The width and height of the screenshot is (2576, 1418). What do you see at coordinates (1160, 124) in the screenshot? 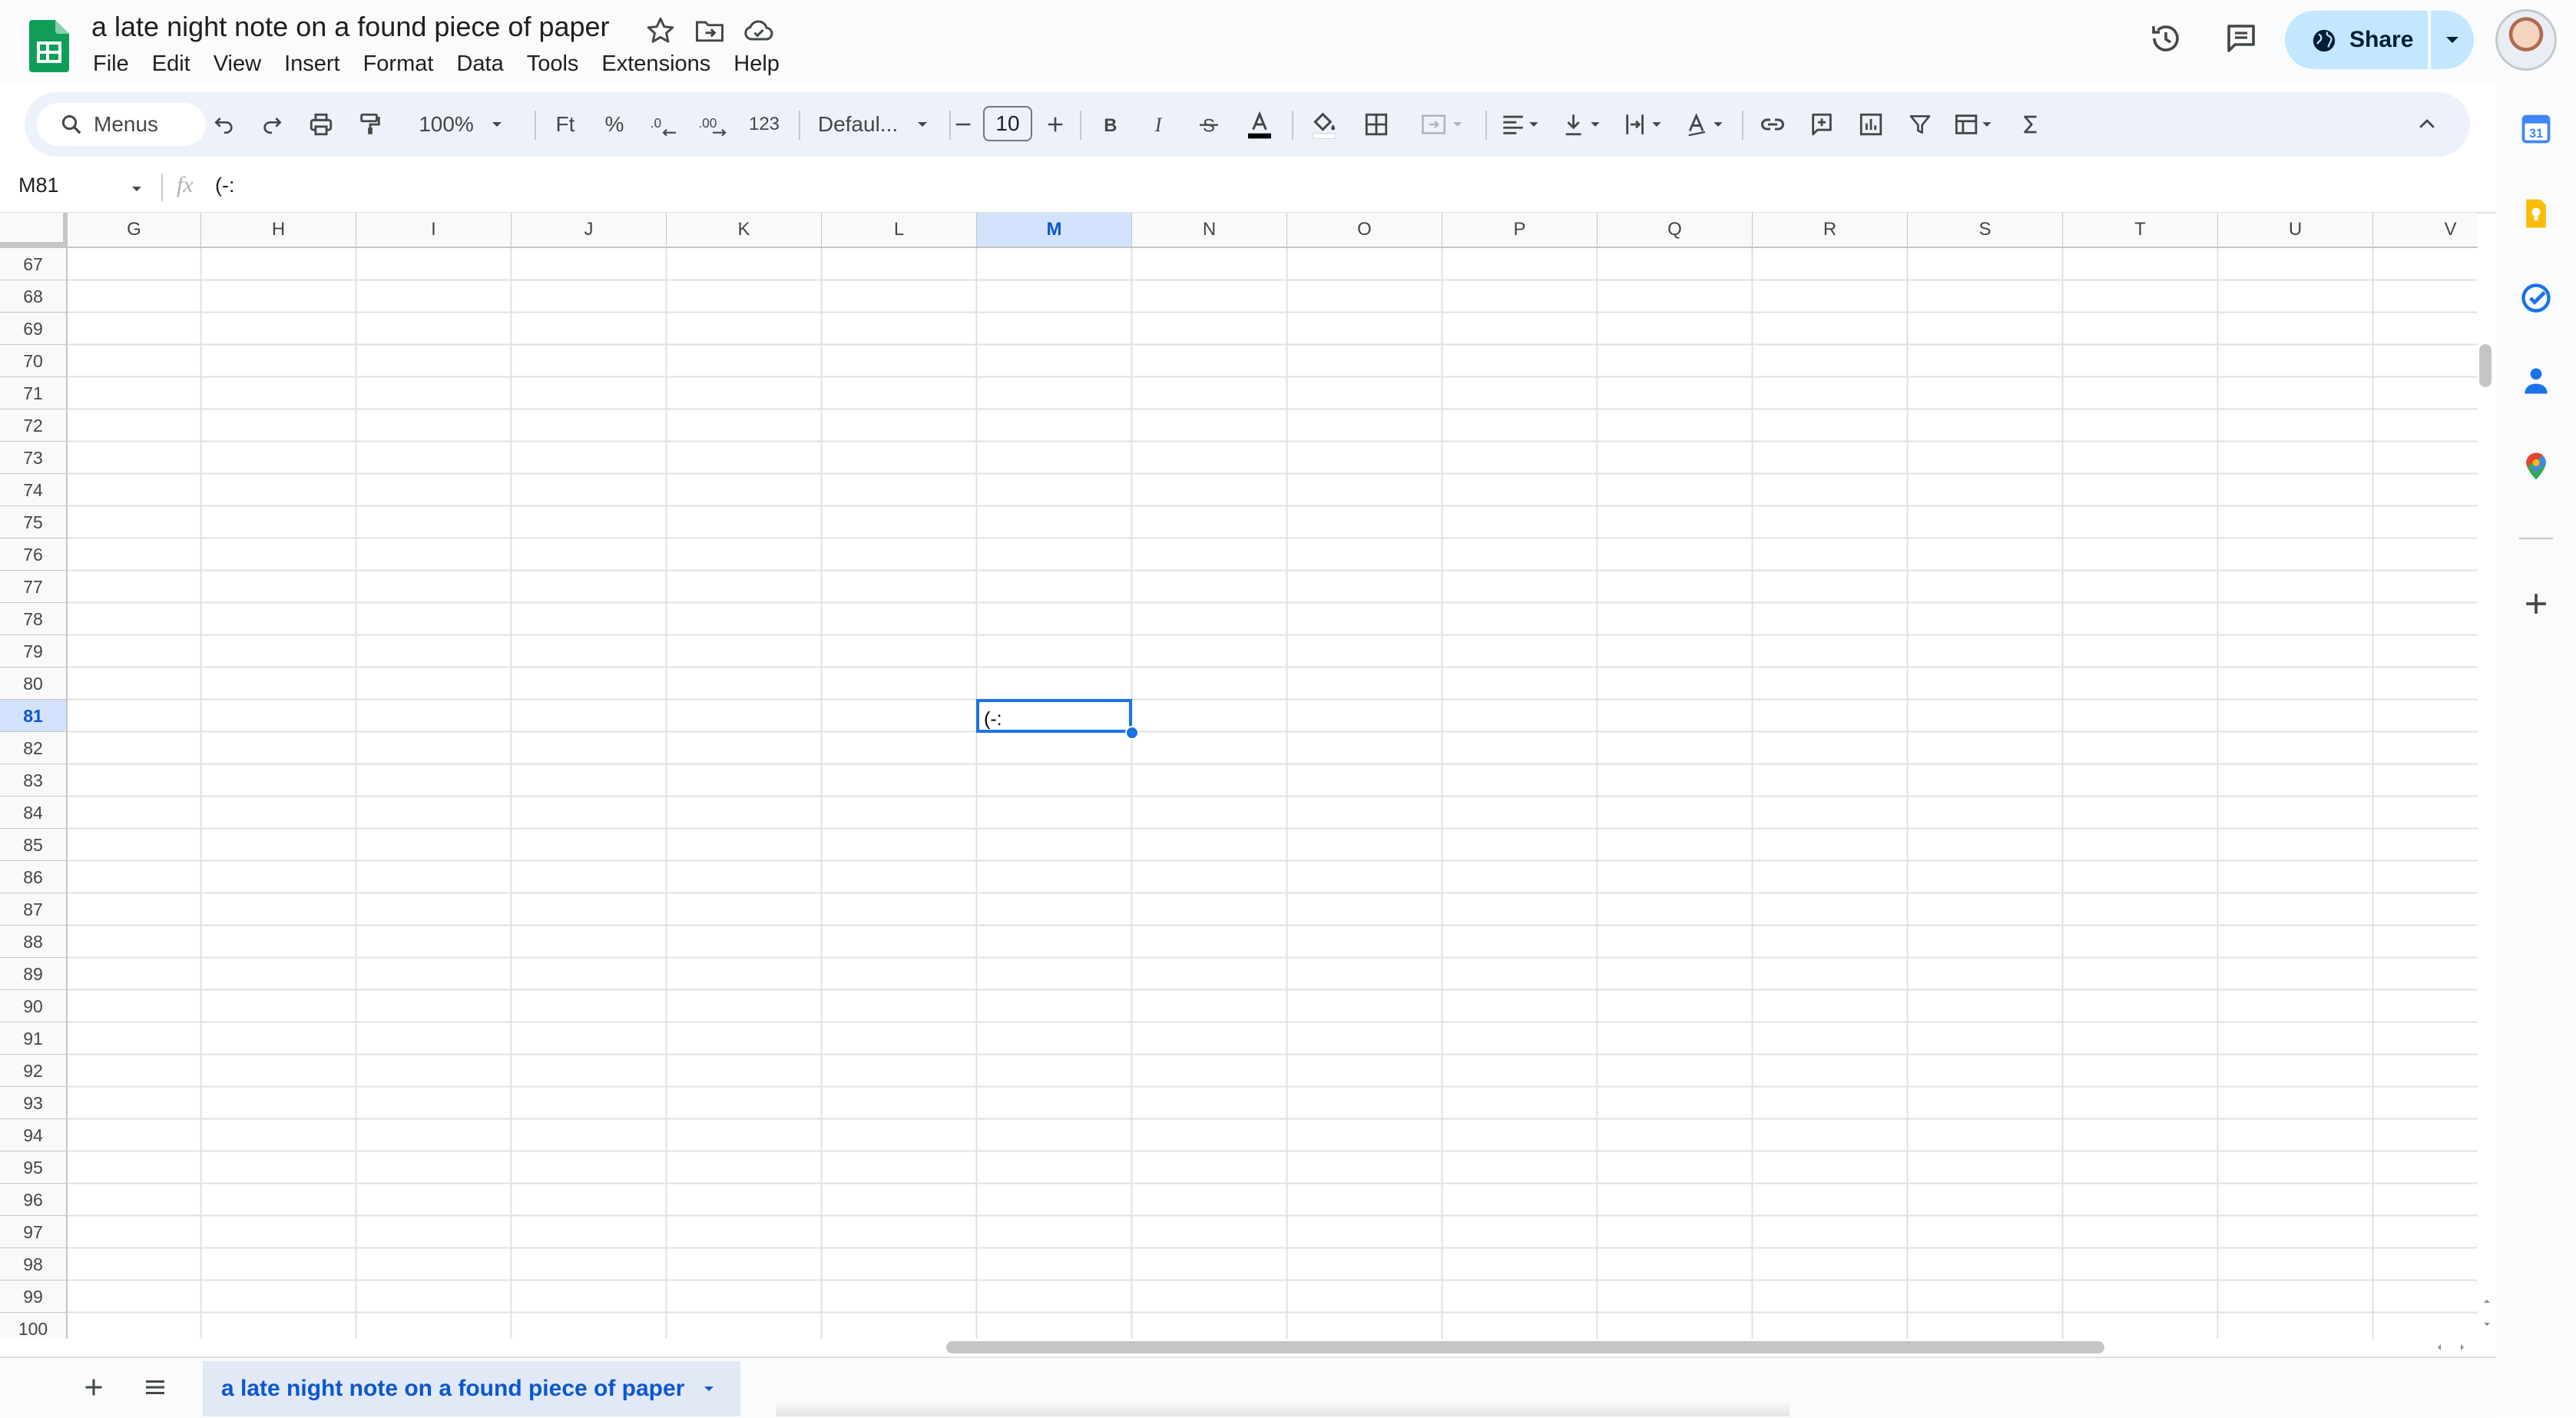
I see `italic-icon: I` at bounding box center [1160, 124].